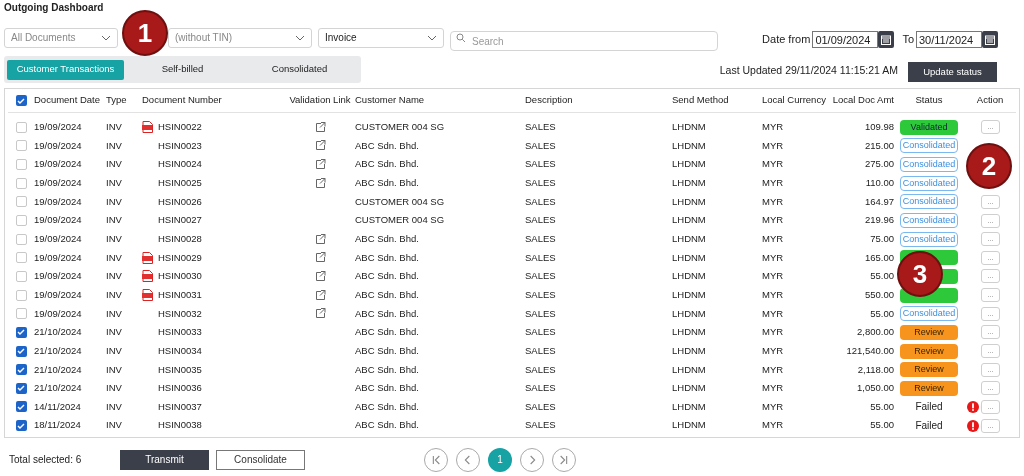  I want to click on page-button: 1, so click(500, 459).